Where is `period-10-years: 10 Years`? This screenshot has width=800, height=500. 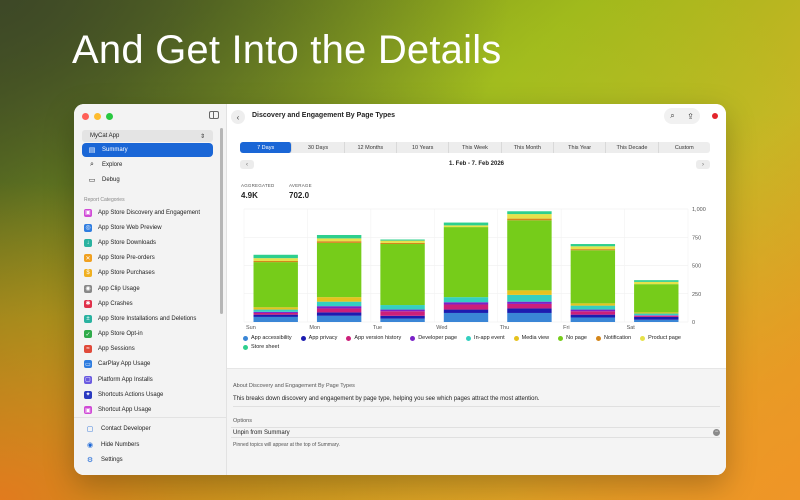 period-10-years: 10 Years is located at coordinates (423, 147).